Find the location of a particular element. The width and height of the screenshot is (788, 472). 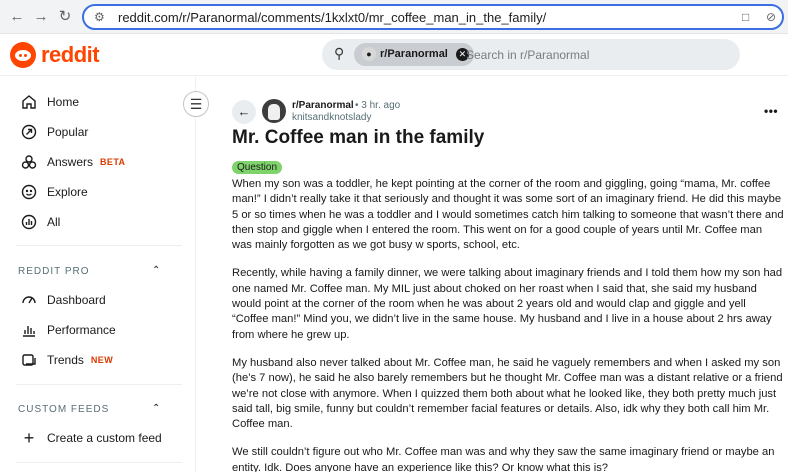

browser-reload-icon: ↻ is located at coordinates (65, 17).